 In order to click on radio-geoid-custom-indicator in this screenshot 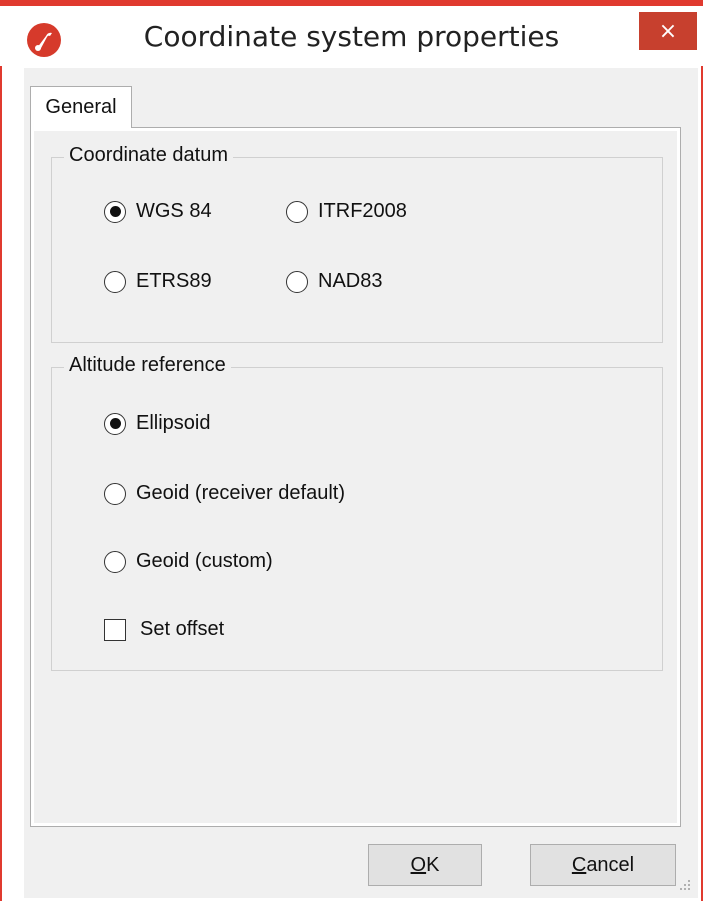, I will do `click(115, 561)`.